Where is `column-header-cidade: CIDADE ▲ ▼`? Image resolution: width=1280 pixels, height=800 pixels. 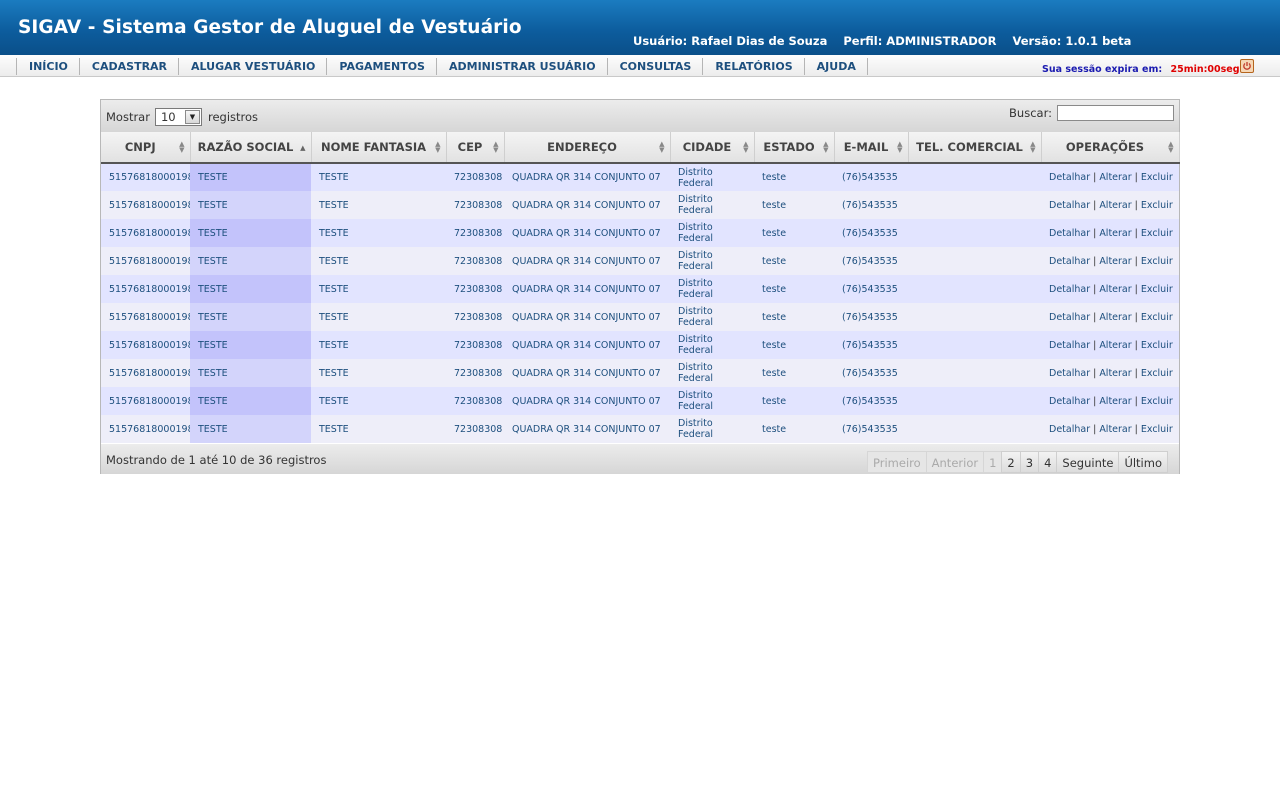 column-header-cidade: CIDADE ▲ ▼ is located at coordinates (712, 148).